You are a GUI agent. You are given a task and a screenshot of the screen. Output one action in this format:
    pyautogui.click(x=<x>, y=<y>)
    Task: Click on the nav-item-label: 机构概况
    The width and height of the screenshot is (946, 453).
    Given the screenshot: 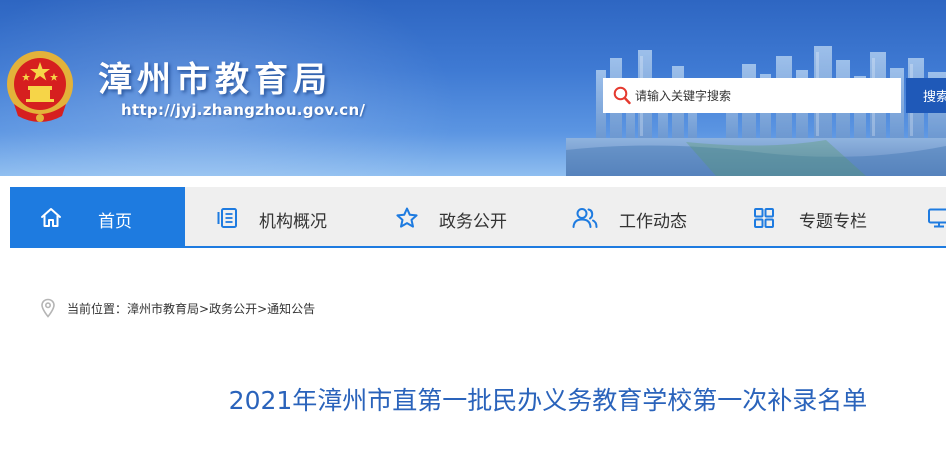 What is the action you would take?
    pyautogui.click(x=293, y=222)
    